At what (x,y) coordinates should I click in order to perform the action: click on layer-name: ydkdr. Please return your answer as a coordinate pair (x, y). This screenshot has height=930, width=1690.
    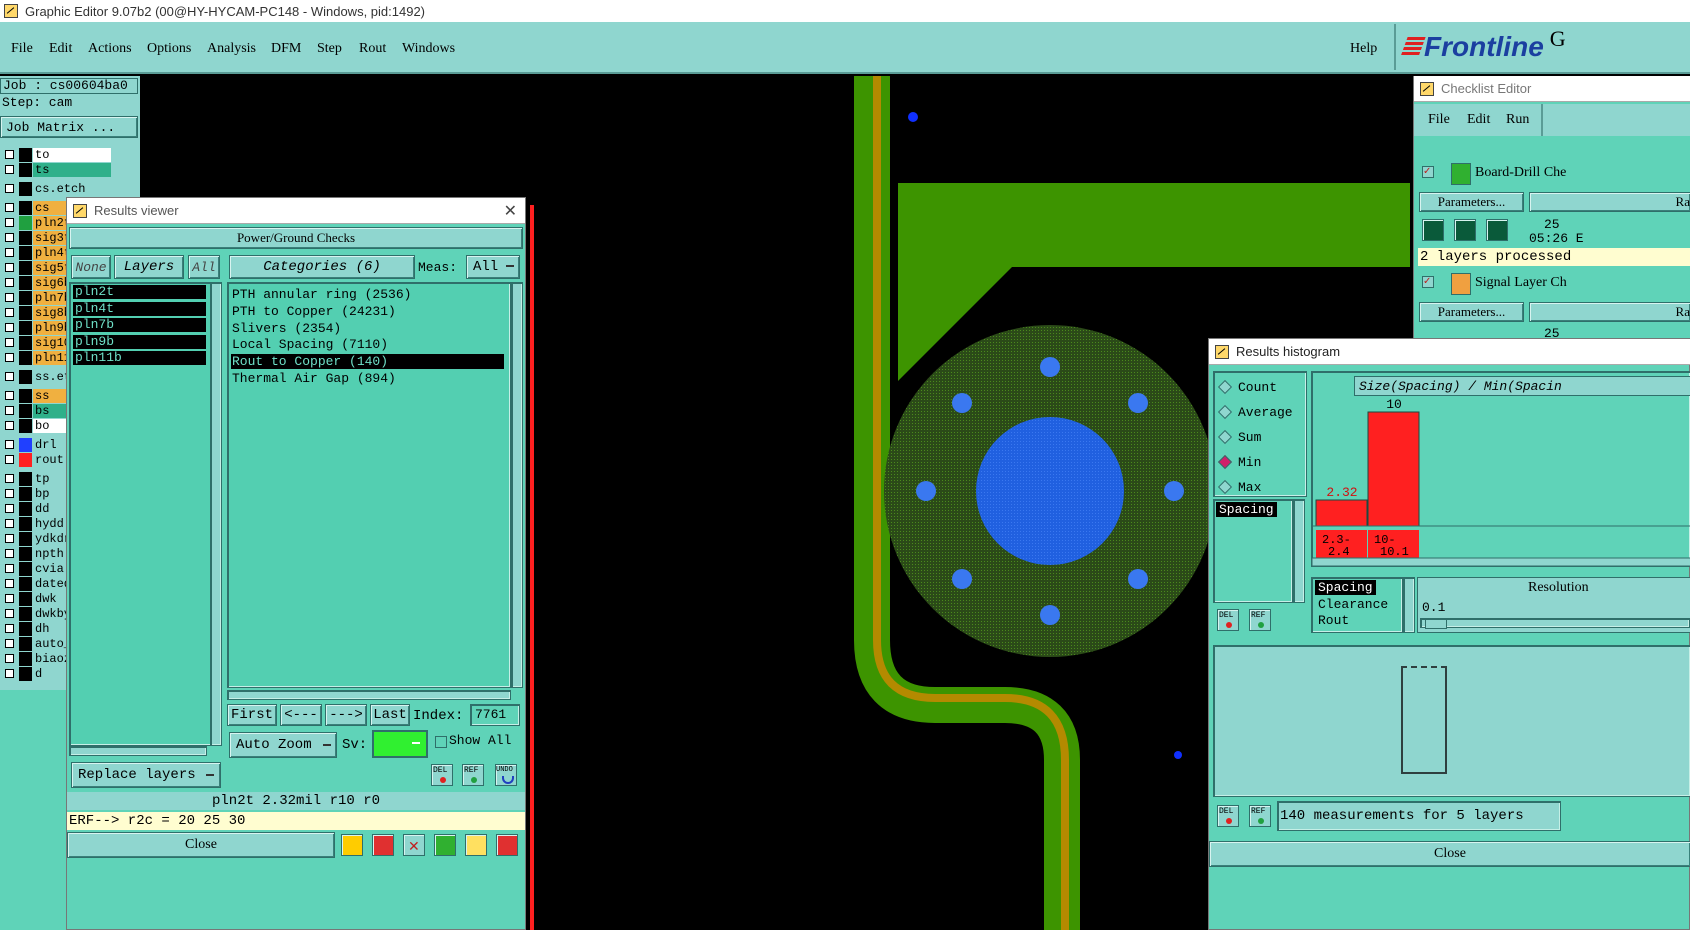
    Looking at the image, I should click on (51, 539).